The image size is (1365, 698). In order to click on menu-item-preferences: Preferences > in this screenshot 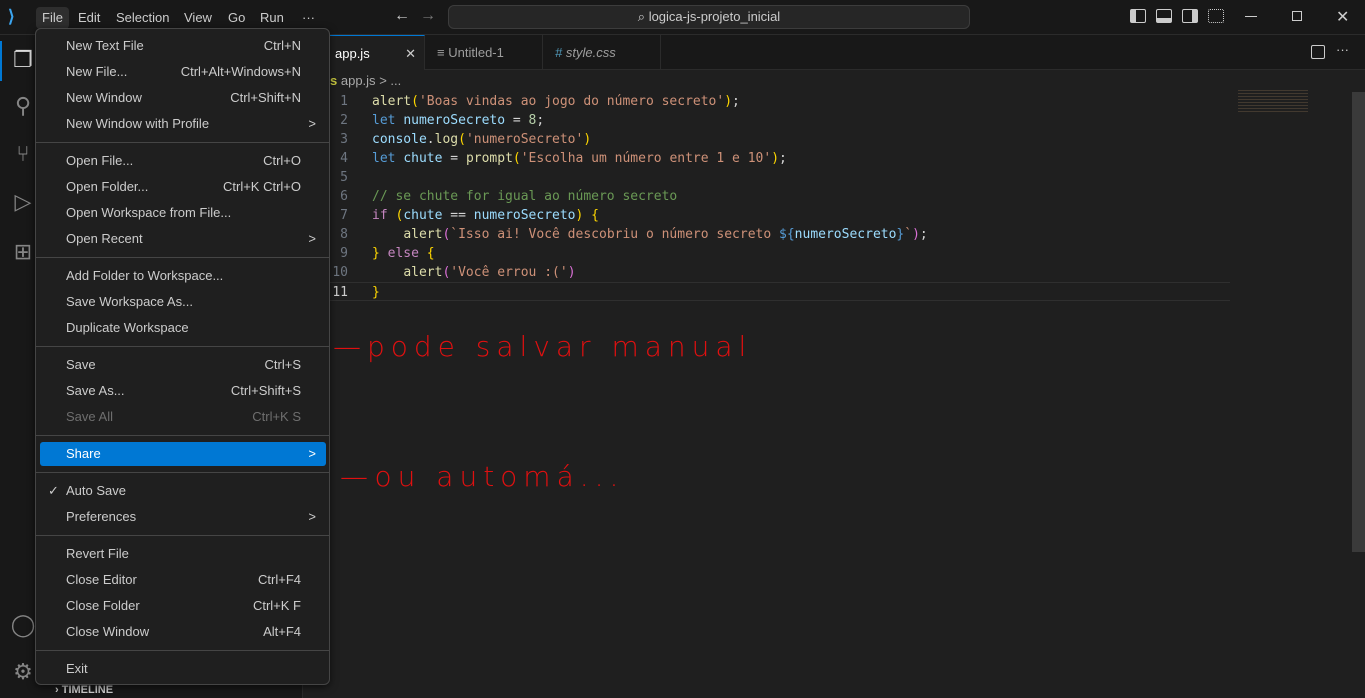, I will do `click(183, 517)`.